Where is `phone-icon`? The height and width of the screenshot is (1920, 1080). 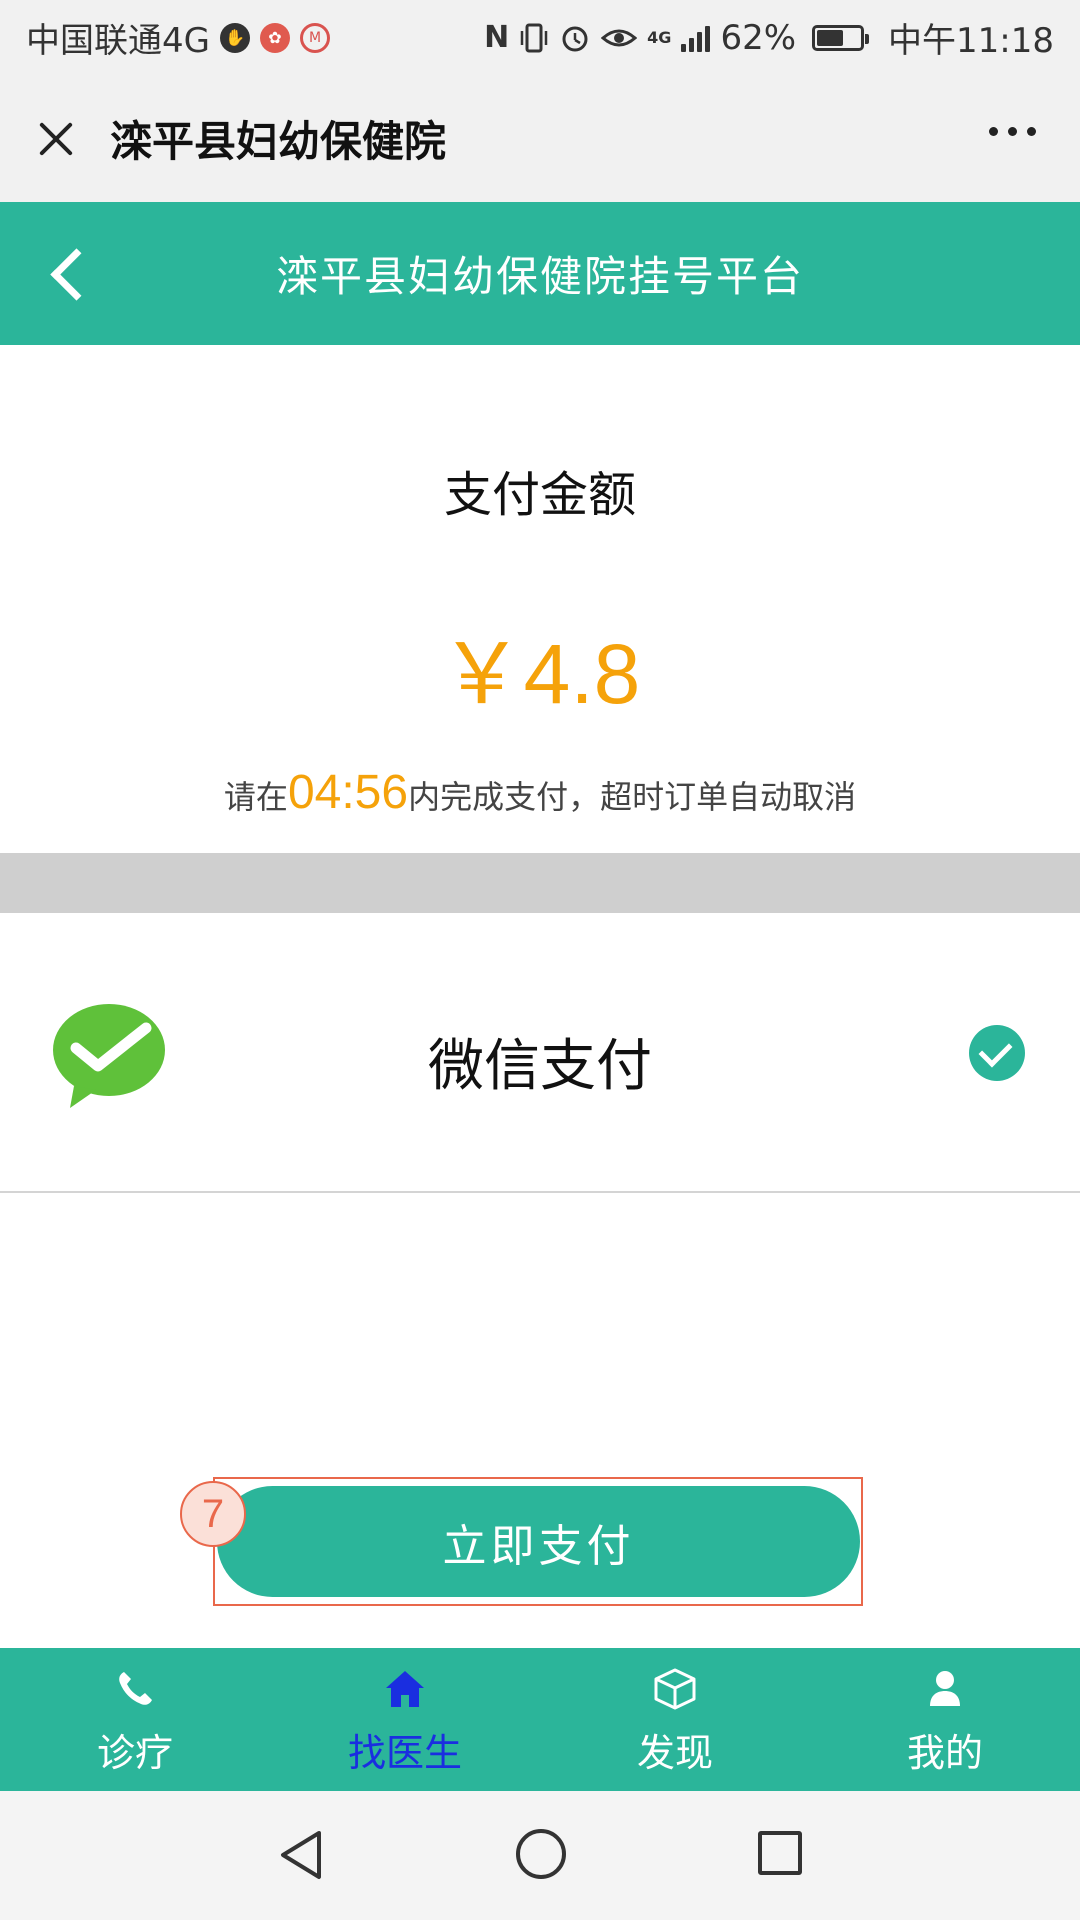
phone-icon is located at coordinates (135, 1688).